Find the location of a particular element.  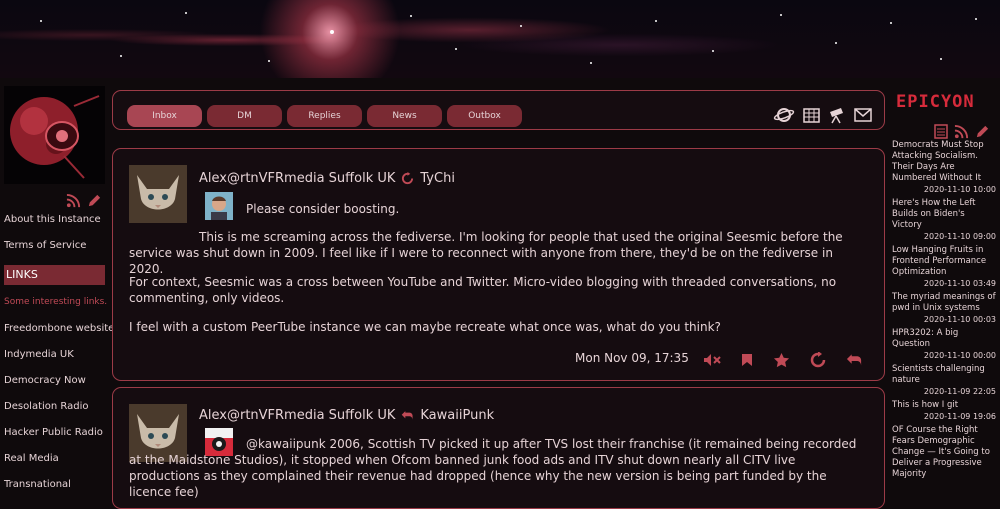

telescope-icon is located at coordinates (837, 115).